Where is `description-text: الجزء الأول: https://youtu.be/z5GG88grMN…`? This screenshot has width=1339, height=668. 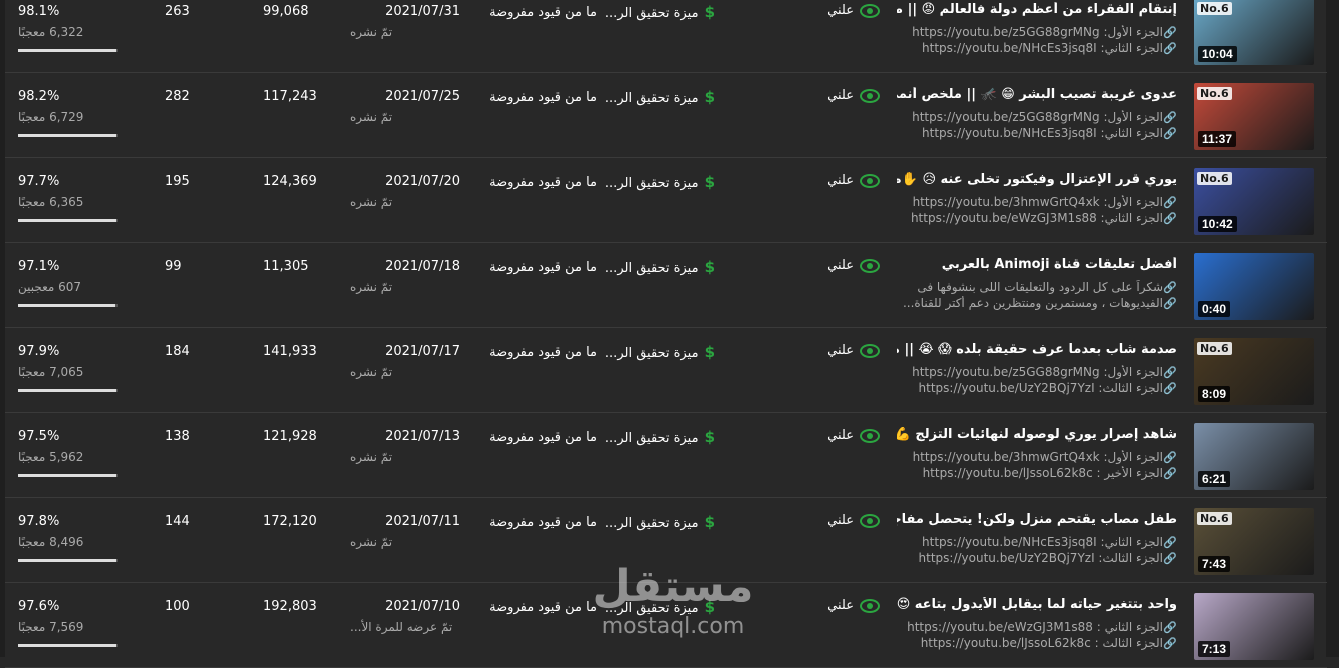 description-text: الجزء الأول: https://youtu.be/z5GG88grMN… is located at coordinates (1037, 117).